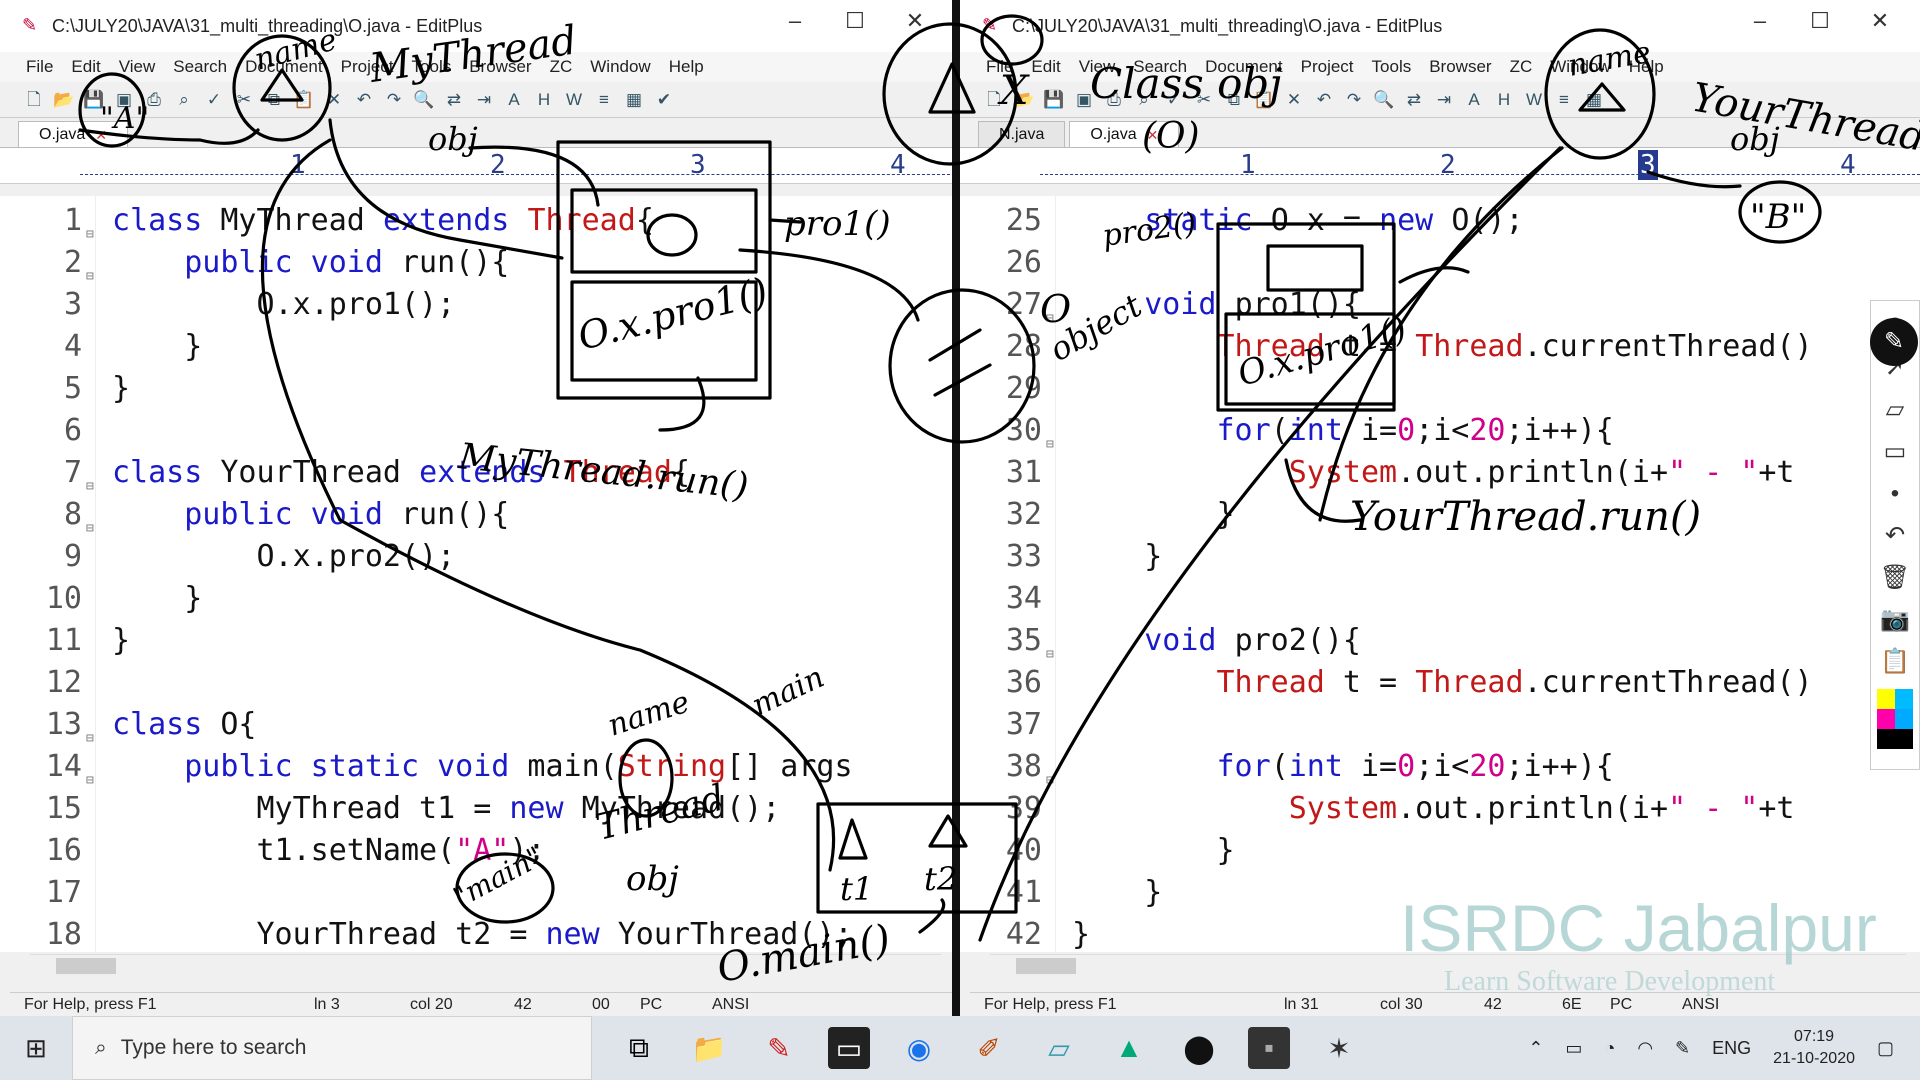  I want to click on code-line: 12, so click(477, 683).